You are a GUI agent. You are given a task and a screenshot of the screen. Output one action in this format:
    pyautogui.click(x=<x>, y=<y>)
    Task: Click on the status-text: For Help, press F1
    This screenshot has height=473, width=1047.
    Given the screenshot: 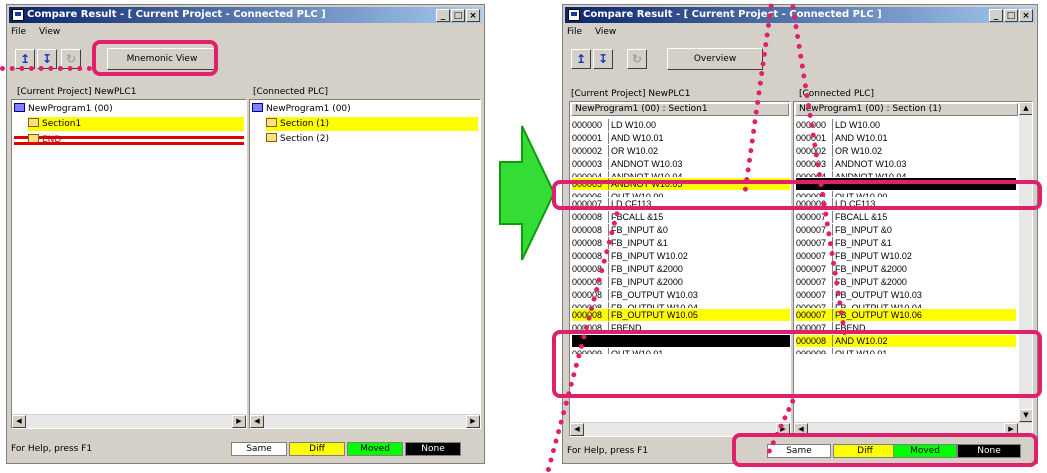 What is the action you would take?
    pyautogui.click(x=608, y=451)
    